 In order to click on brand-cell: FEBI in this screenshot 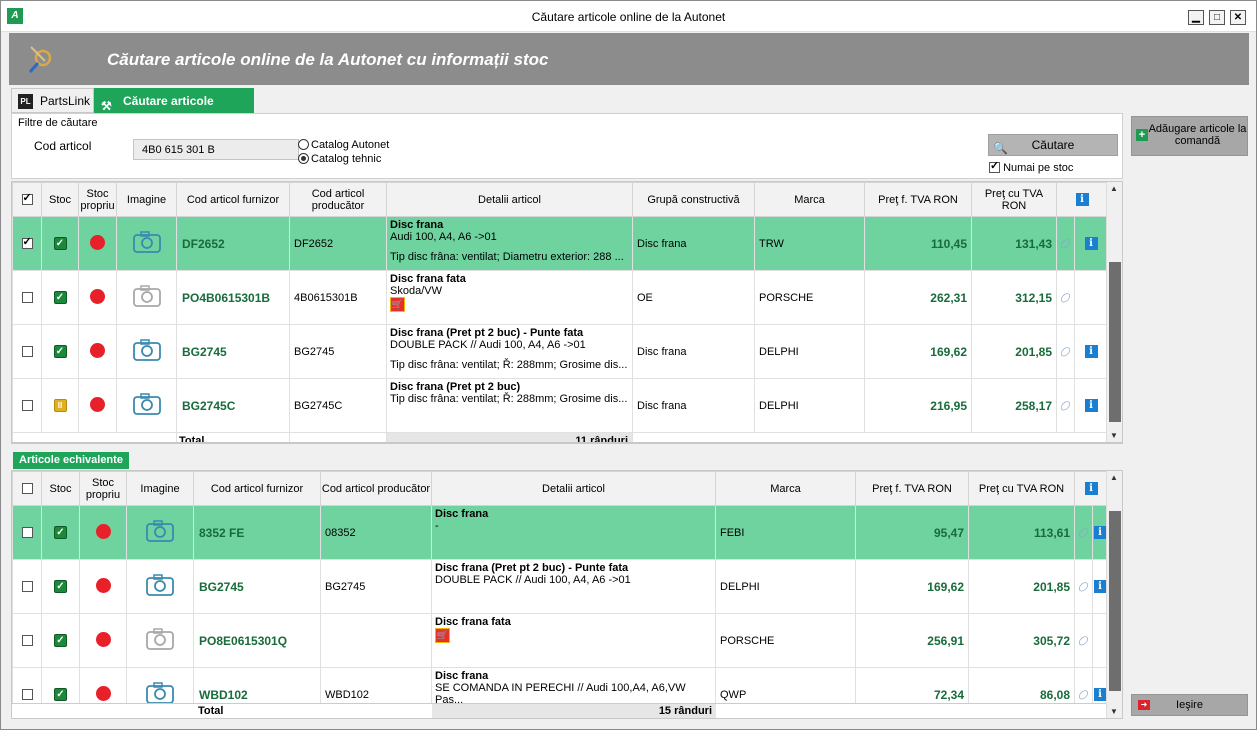, I will do `click(785, 532)`.